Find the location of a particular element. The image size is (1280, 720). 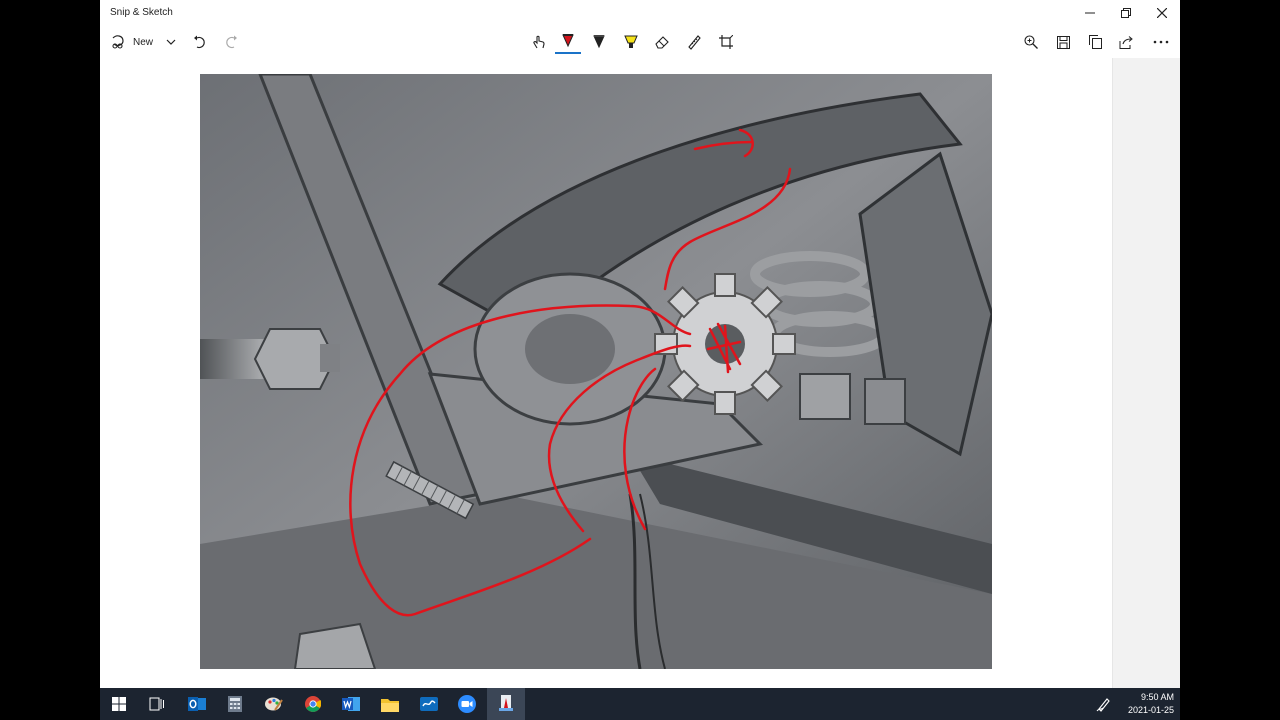

undo-button is located at coordinates (200, 42).